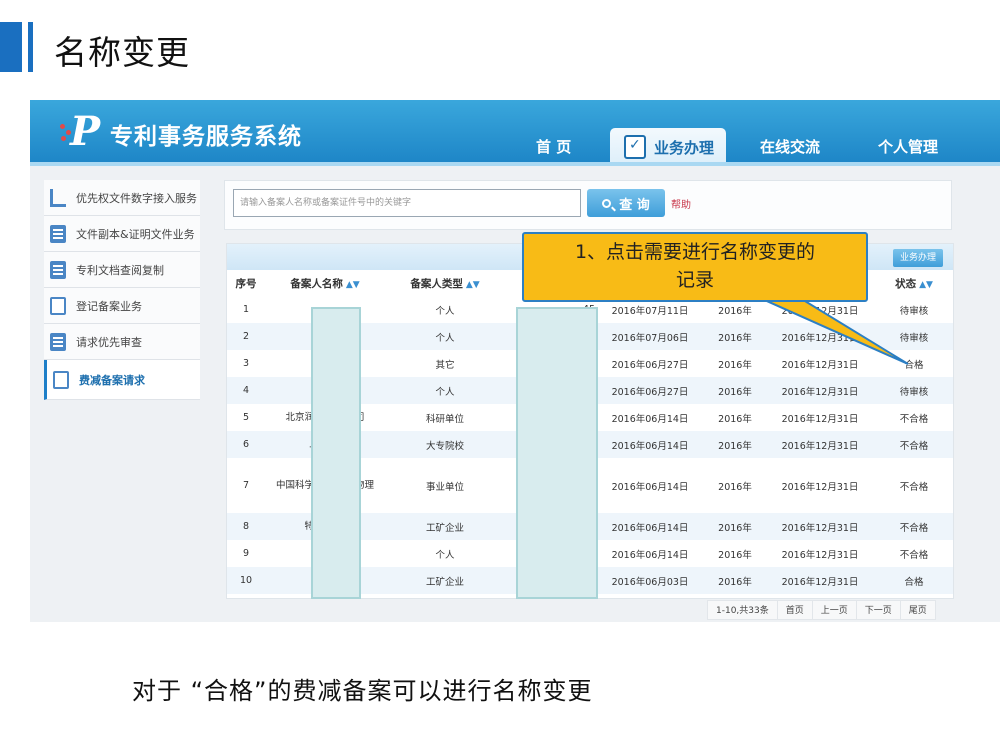 The image size is (1000, 750). Describe the element at coordinates (834, 331) in the screenshot. I see `callout-pointer` at that location.